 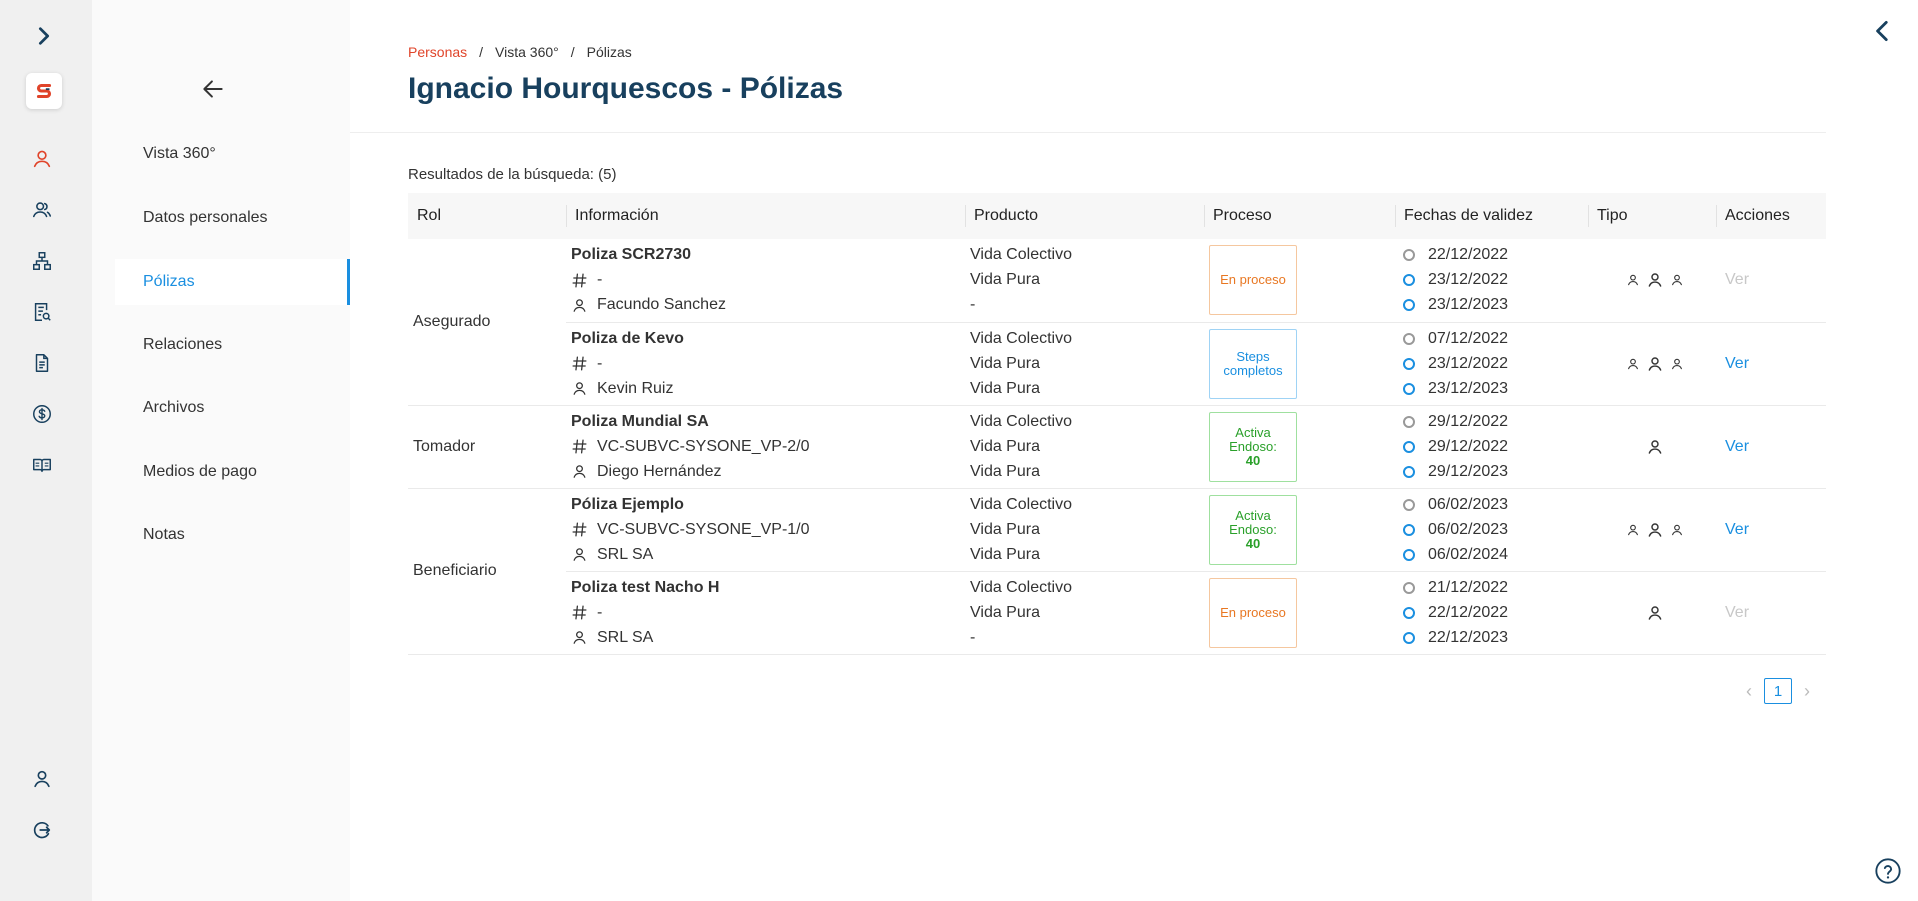 What do you see at coordinates (1749, 691) in the screenshot?
I see `prev-page-icon: ‹` at bounding box center [1749, 691].